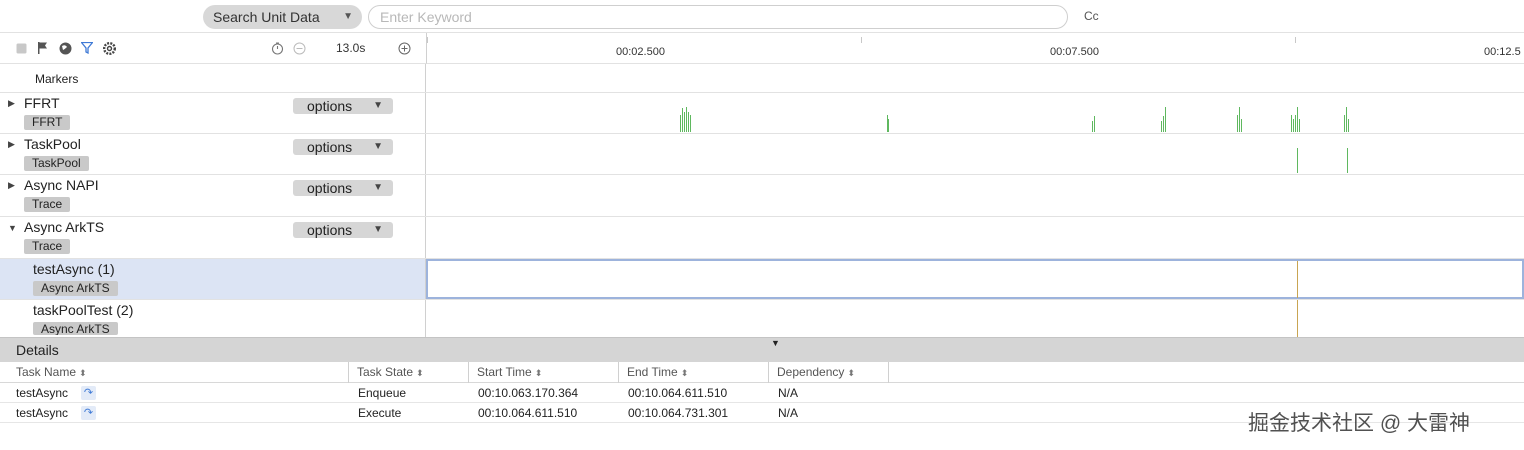 This screenshot has width=1524, height=450. What do you see at coordinates (382, 393) in the screenshot?
I see `task-state-cell: Enqueue` at bounding box center [382, 393].